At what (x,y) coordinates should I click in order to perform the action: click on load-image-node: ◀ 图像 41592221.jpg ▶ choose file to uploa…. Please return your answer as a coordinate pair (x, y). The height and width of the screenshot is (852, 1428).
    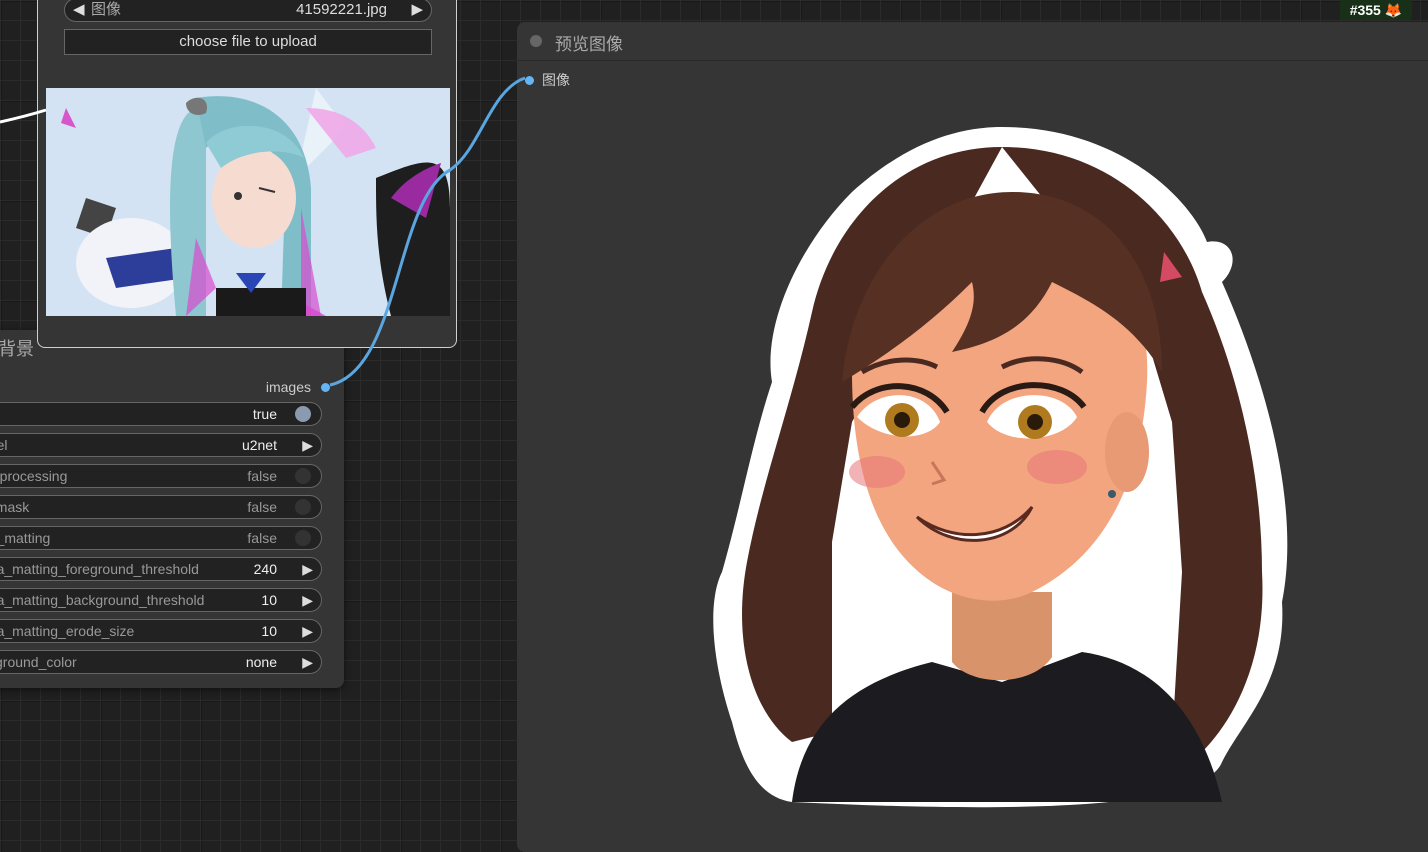
    Looking at the image, I should click on (247, 174).